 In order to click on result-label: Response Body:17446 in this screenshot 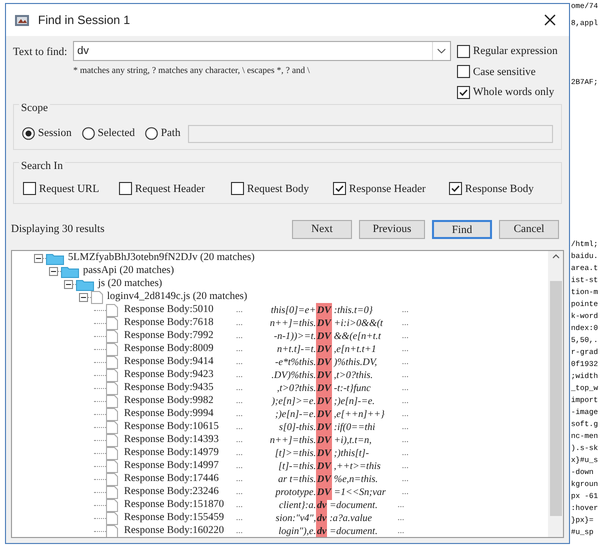, I will do `click(180, 479)`.